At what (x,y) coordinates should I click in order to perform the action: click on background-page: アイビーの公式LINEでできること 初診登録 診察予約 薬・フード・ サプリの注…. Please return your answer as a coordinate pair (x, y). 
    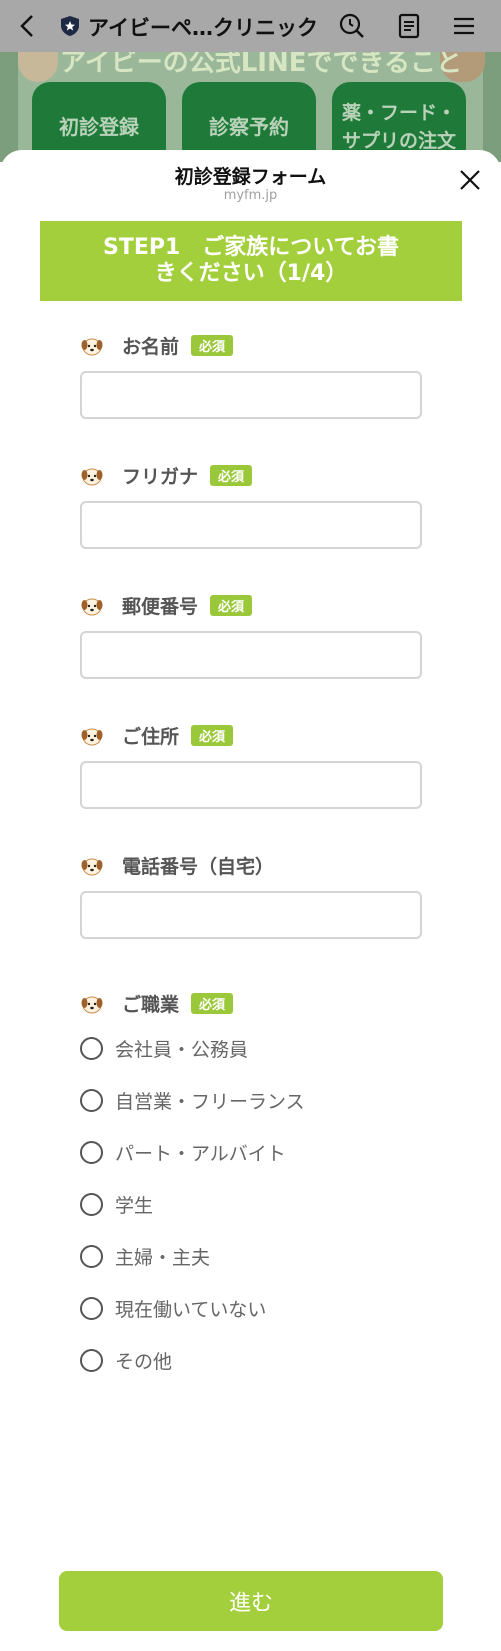
    Looking at the image, I should click on (250, 107).